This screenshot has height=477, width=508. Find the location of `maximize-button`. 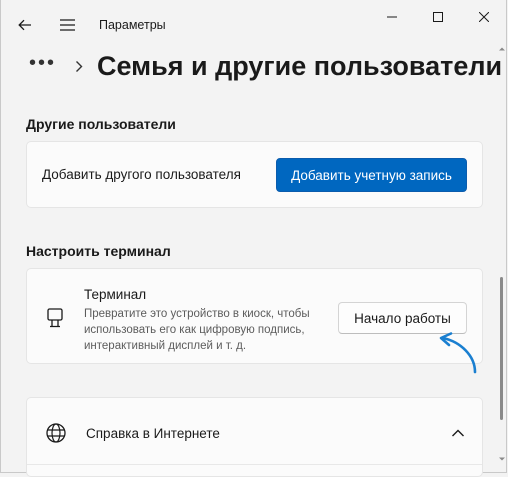

maximize-button is located at coordinates (438, 17).